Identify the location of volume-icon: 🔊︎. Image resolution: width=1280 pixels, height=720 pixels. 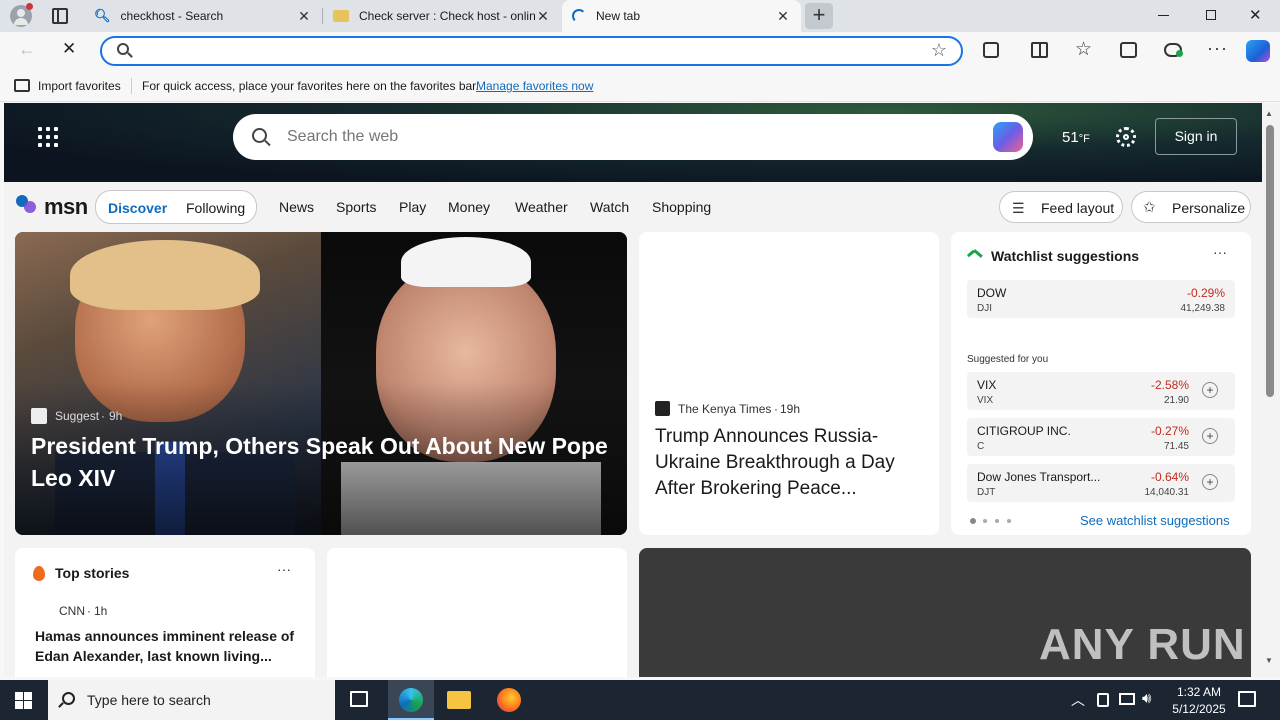
(1146, 698).